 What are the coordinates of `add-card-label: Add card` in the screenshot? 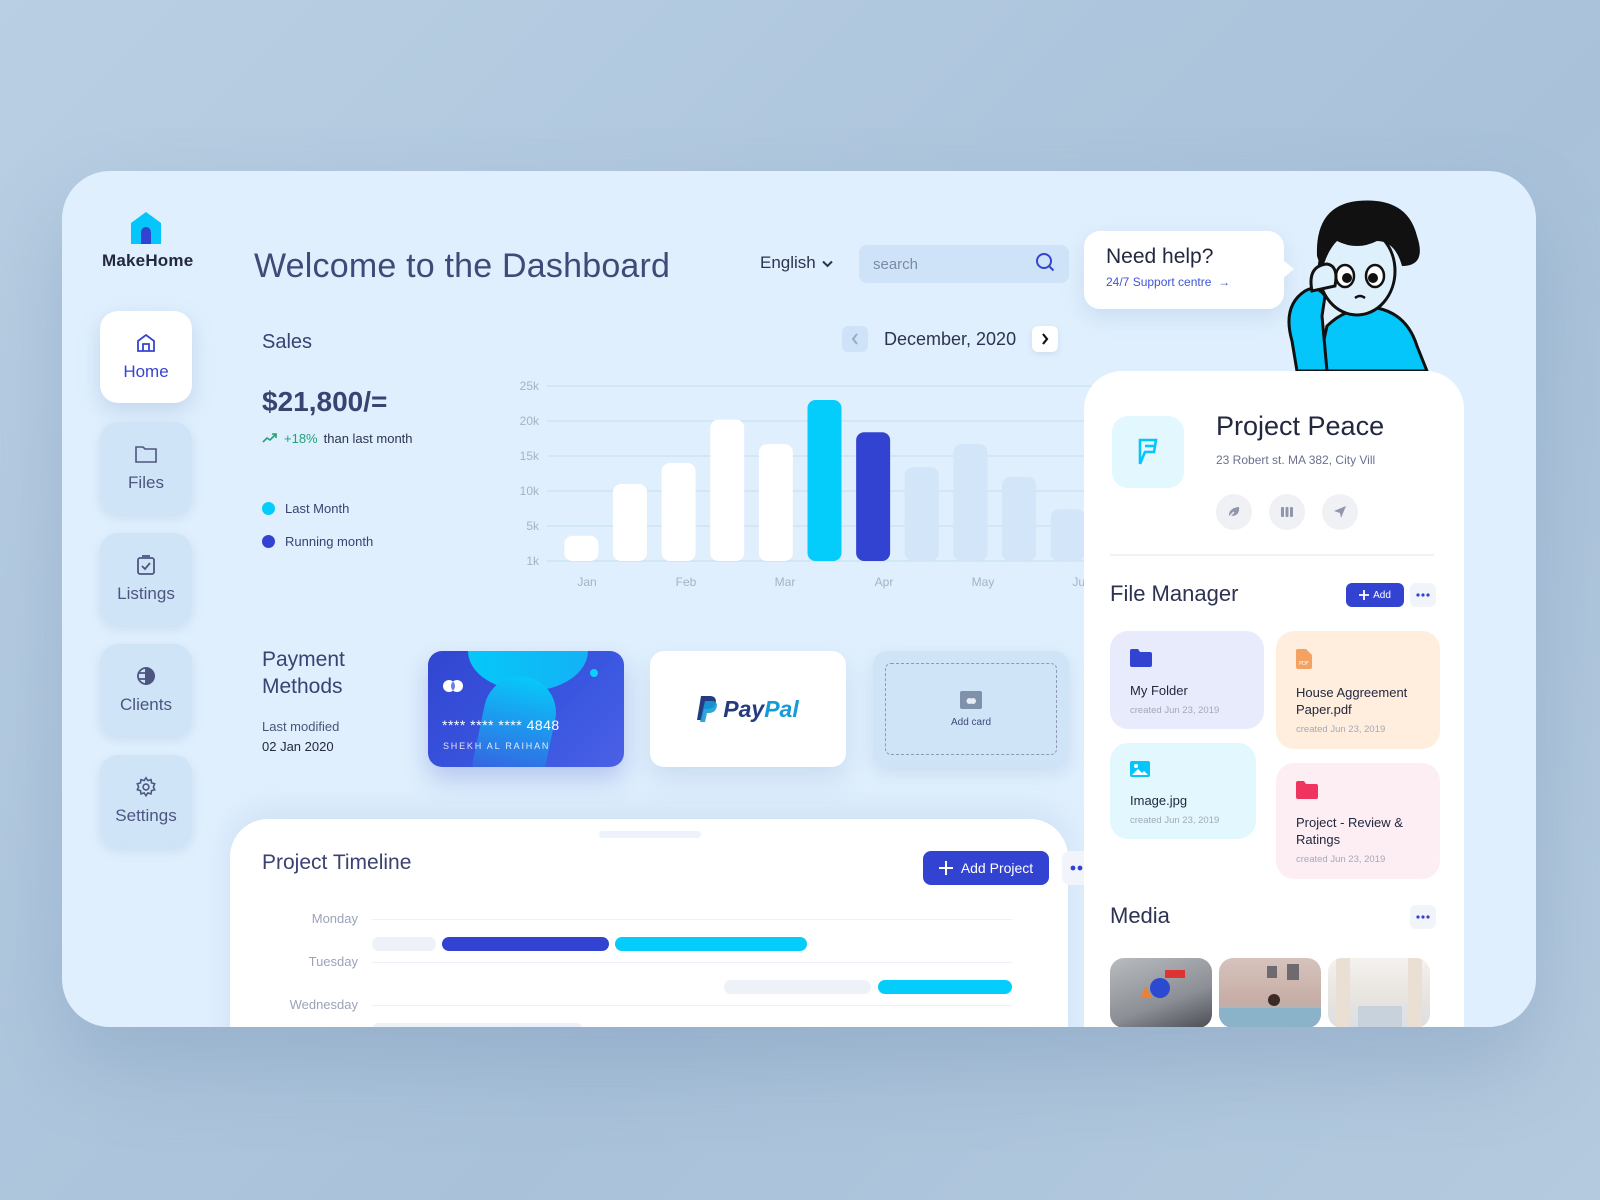 It's located at (971, 722).